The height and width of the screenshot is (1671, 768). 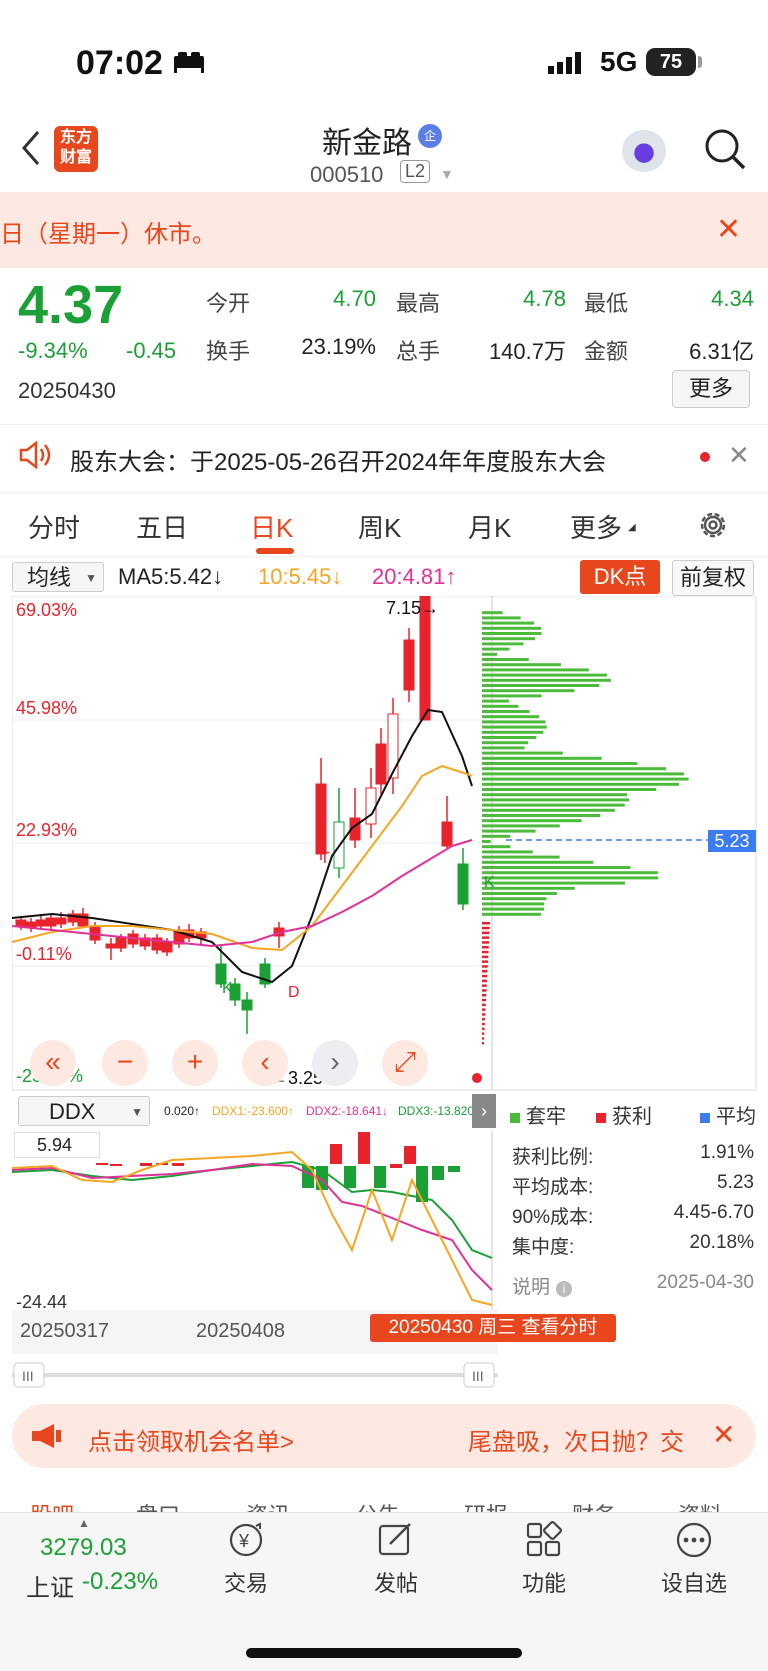 What do you see at coordinates (125, 1063) in the screenshot?
I see `zoom-out-button: −` at bounding box center [125, 1063].